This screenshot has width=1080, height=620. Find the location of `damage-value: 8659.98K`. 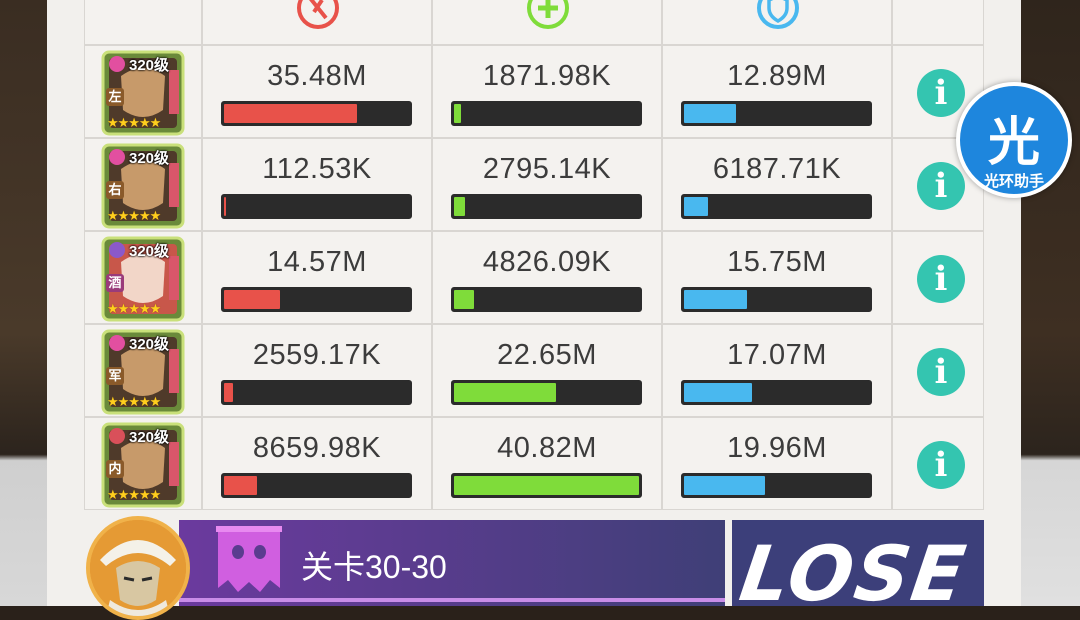

damage-value: 8659.98K is located at coordinates (317, 448).